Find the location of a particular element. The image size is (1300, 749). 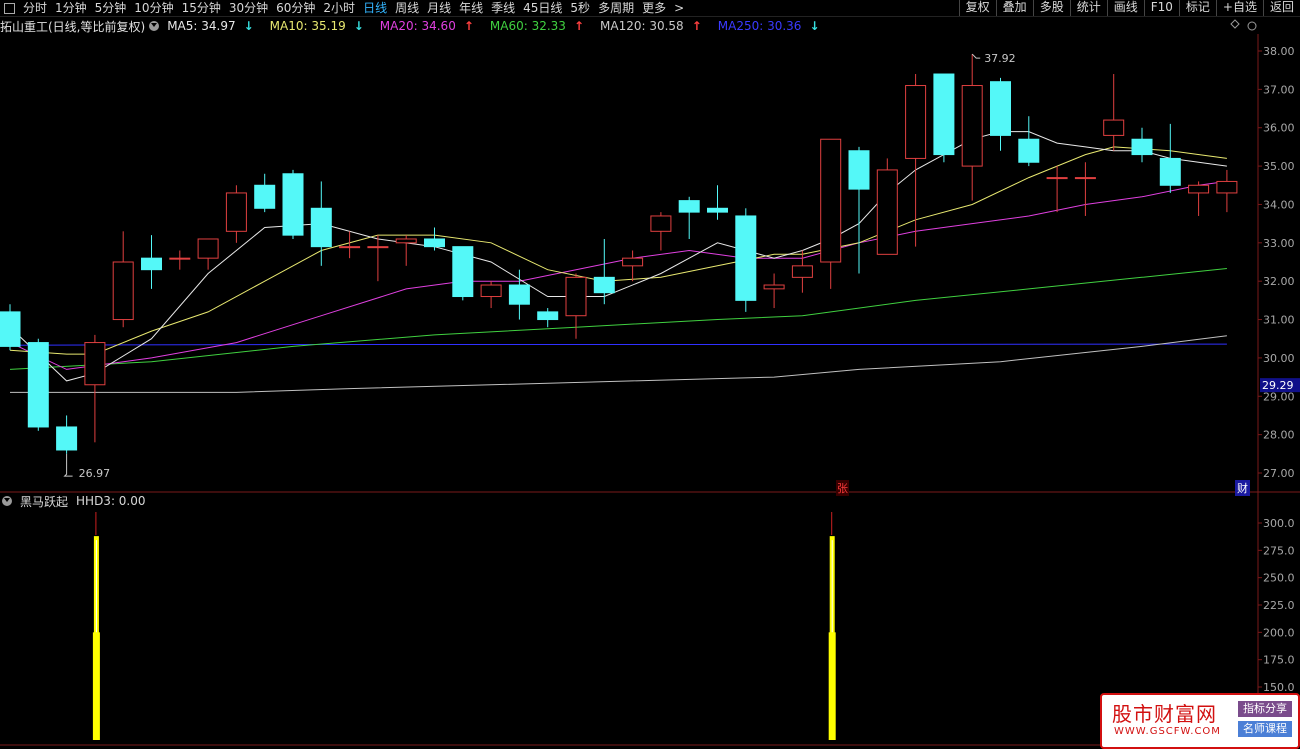

price-tick-label: 28.00 is located at coordinates (1279, 435).